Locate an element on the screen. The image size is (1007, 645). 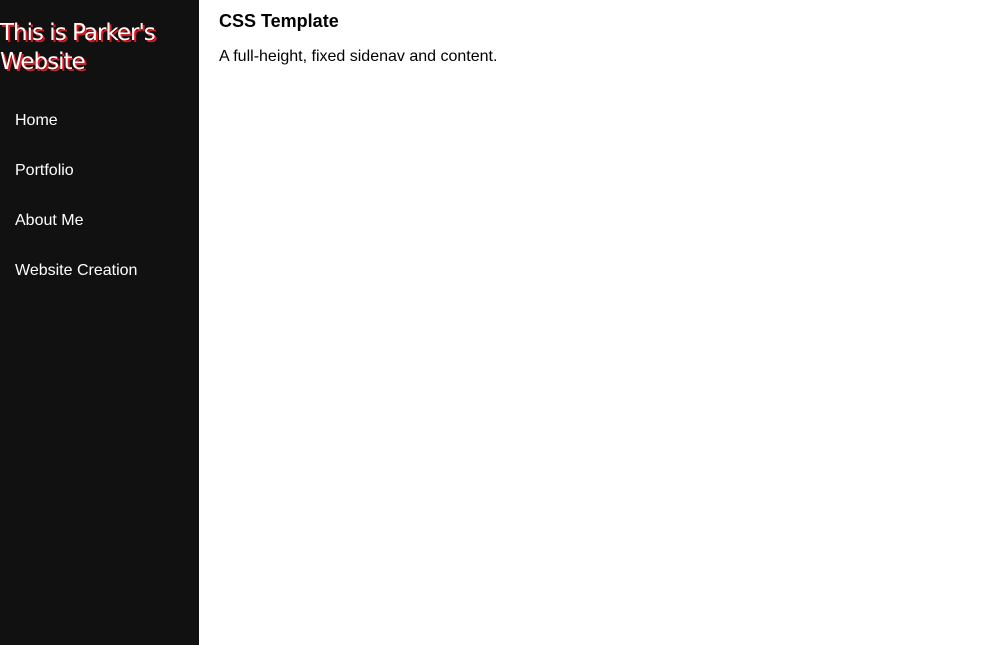
nav-link-about-me: About Me is located at coordinates (99, 229).